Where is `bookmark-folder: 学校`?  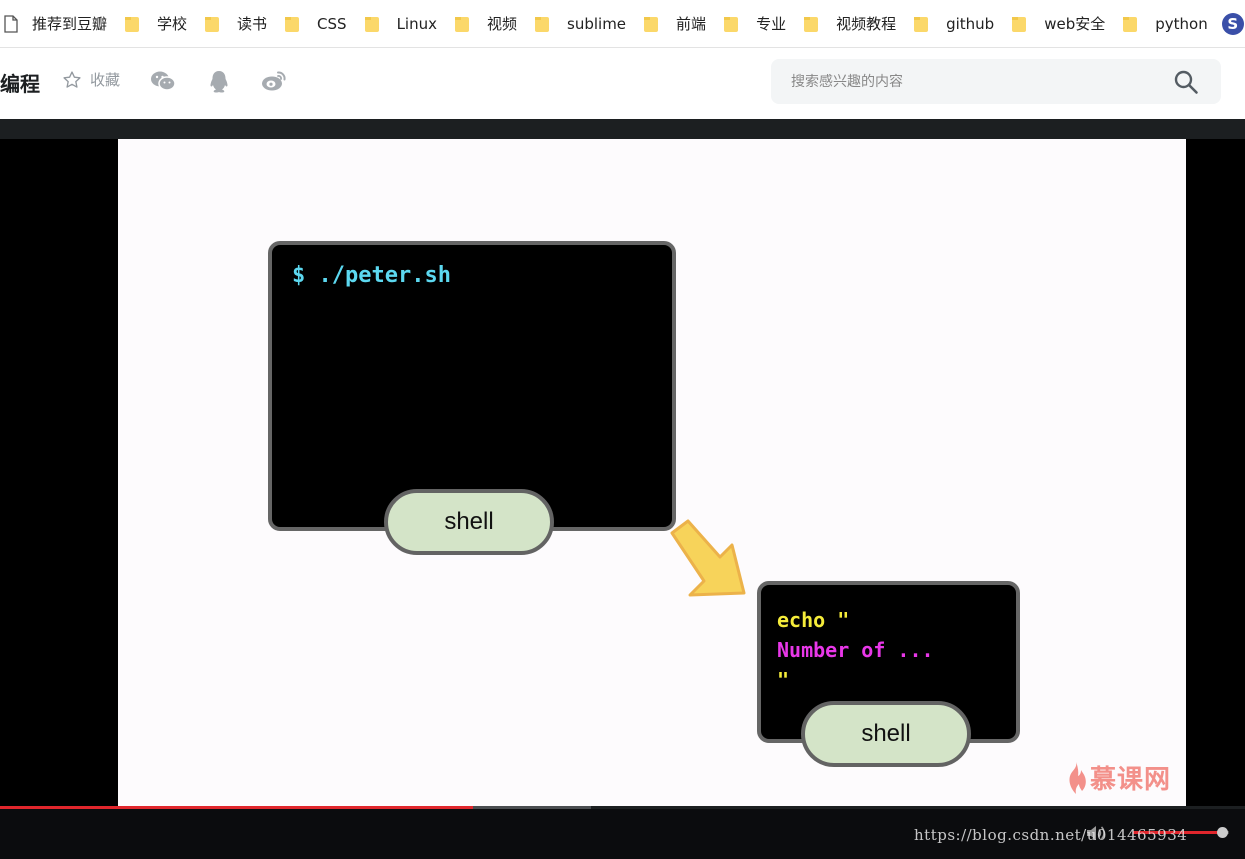 bookmark-folder: 学校 is located at coordinates (156, 24).